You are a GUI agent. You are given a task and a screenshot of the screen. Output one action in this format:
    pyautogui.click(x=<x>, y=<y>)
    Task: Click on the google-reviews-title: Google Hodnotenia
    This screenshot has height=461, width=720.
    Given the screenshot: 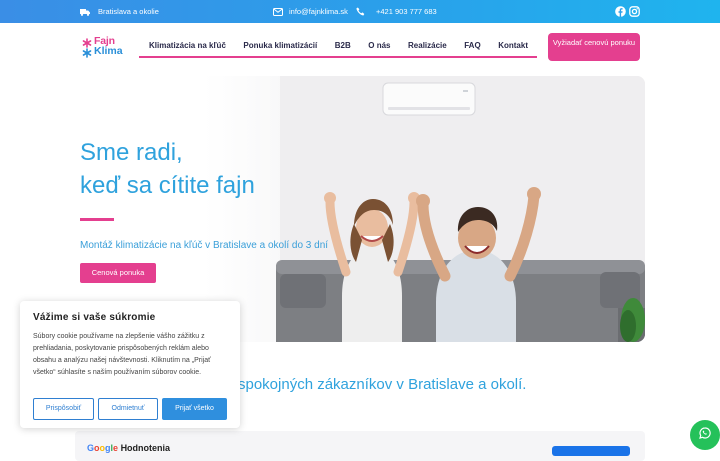 What is the action you would take?
    pyautogui.click(x=128, y=448)
    